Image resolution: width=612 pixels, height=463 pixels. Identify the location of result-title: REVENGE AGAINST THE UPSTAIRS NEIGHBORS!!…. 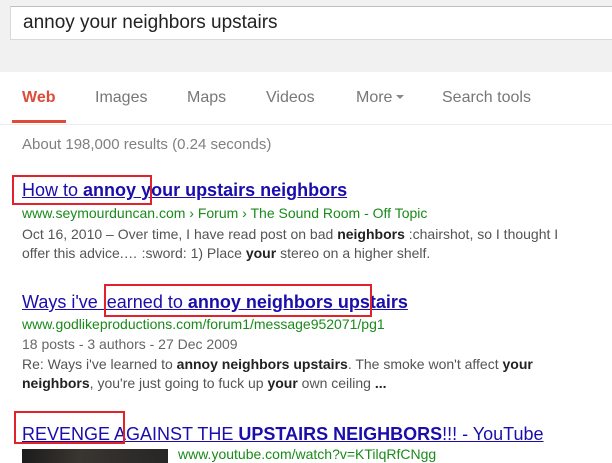
(283, 434).